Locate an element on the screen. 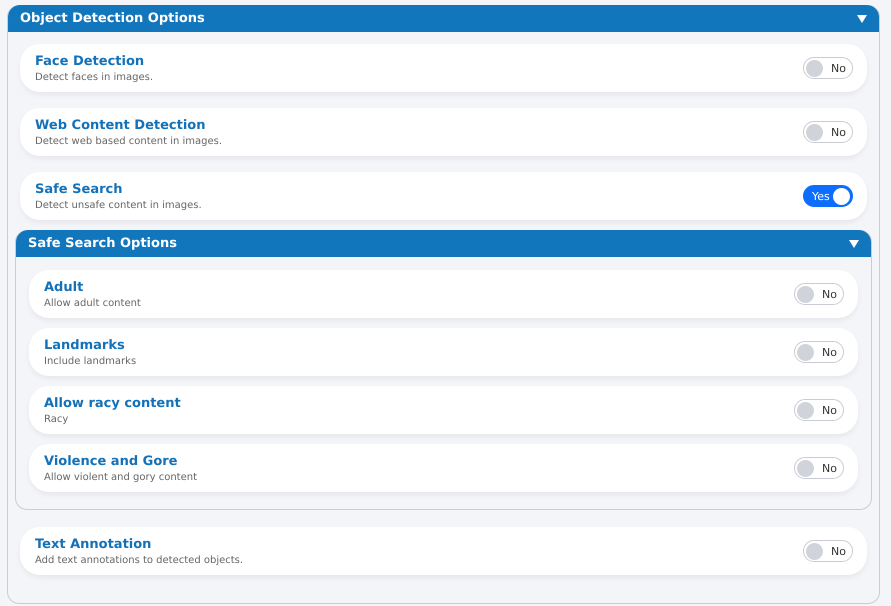 The height and width of the screenshot is (606, 891). option-description: Add text annotations to detected objects. is located at coordinates (139, 560).